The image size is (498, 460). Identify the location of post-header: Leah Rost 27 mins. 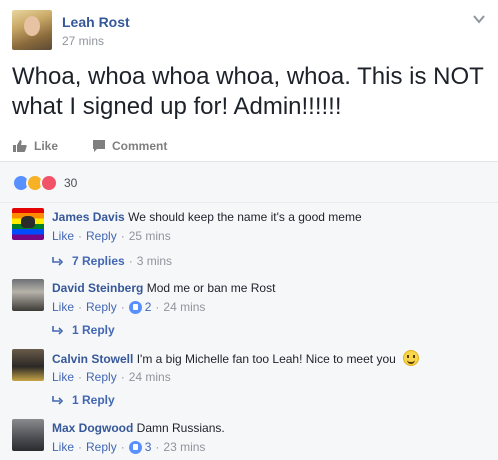
(249, 32).